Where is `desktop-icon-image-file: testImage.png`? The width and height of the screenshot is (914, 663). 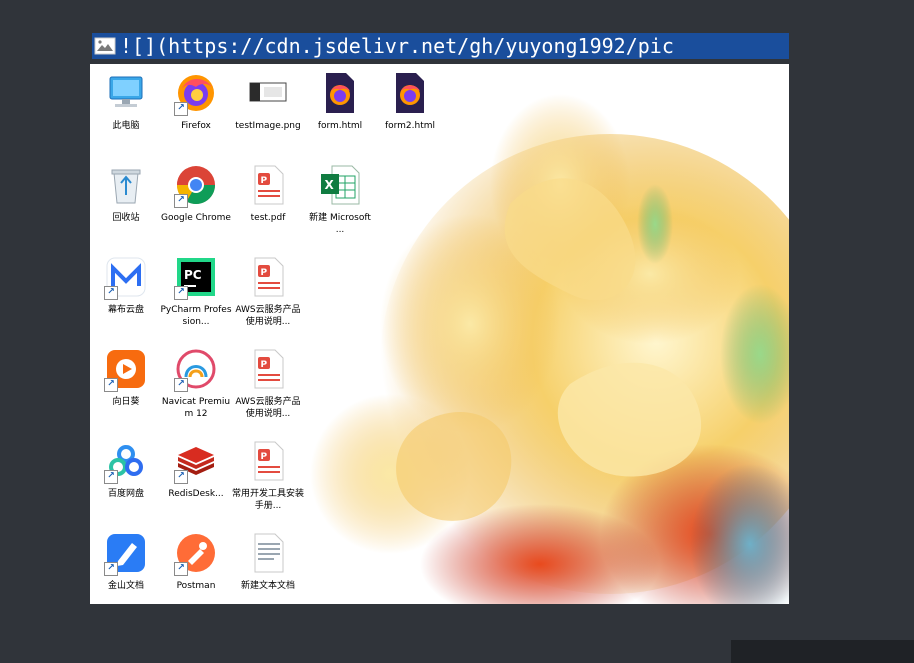
desktop-icon-image-file: testImage.png is located at coordinates (268, 114).